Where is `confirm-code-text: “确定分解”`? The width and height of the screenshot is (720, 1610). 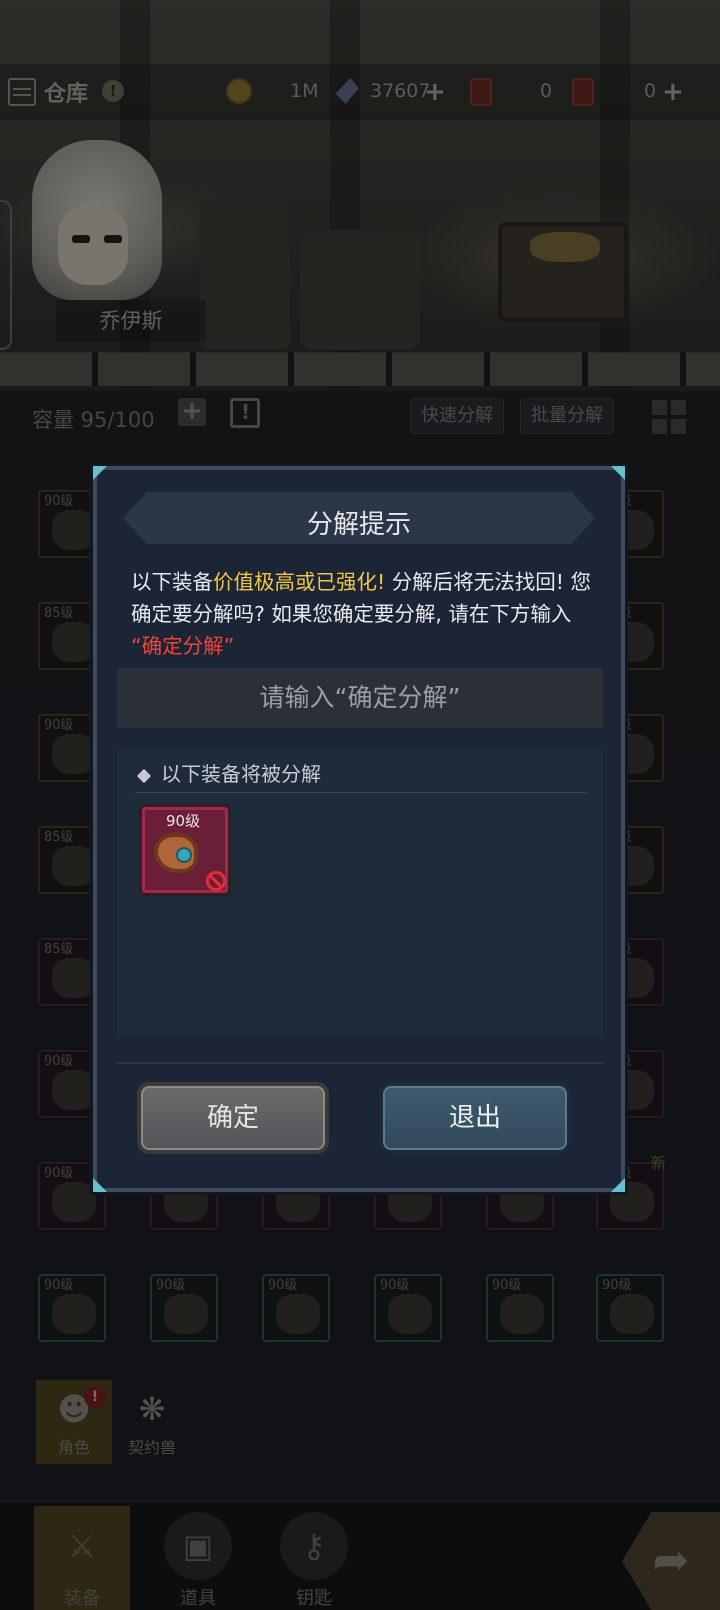 confirm-code-text: “确定分解” is located at coordinates (183, 646).